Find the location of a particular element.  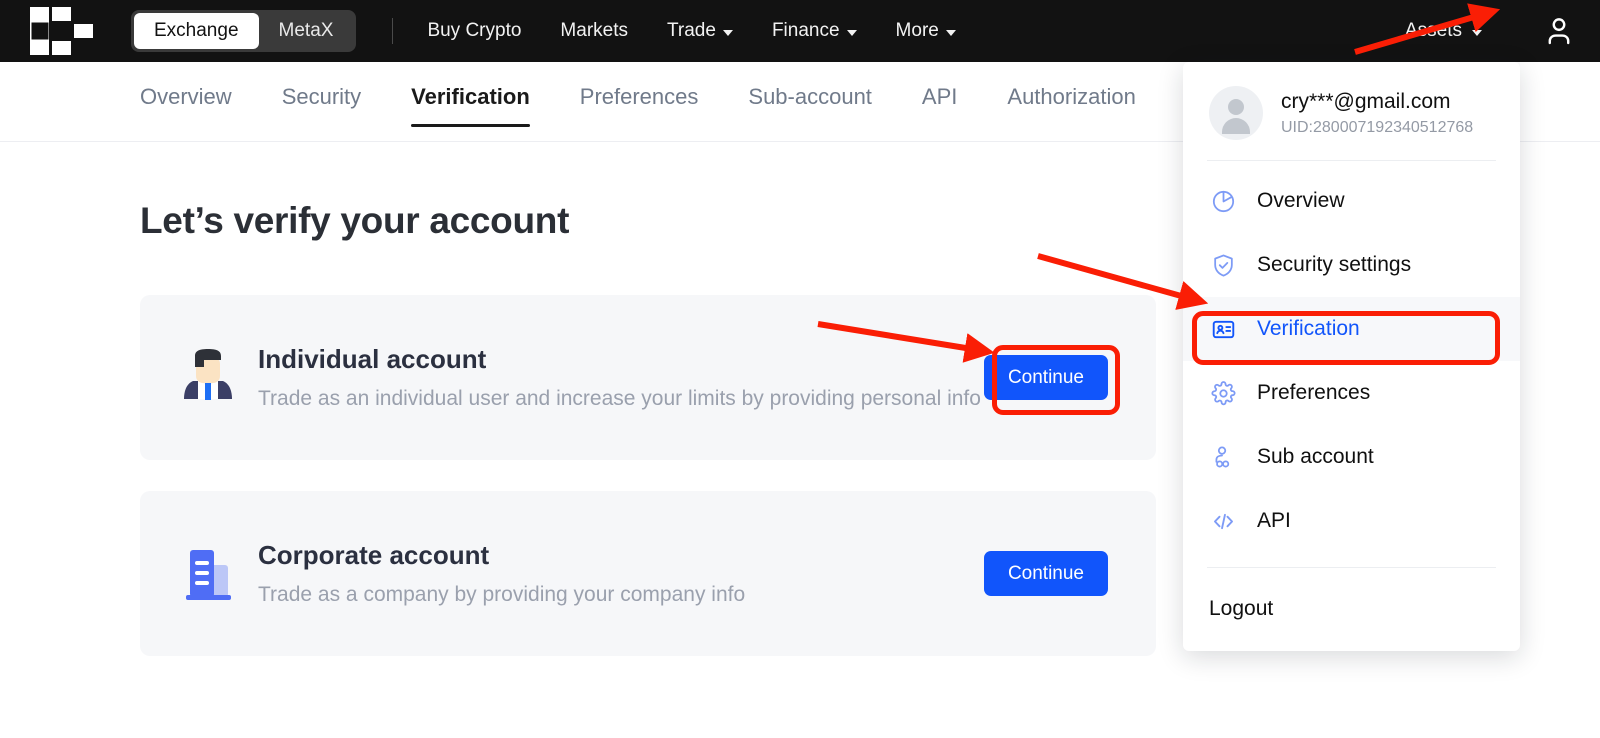

tab-api: API is located at coordinates (939, 101).